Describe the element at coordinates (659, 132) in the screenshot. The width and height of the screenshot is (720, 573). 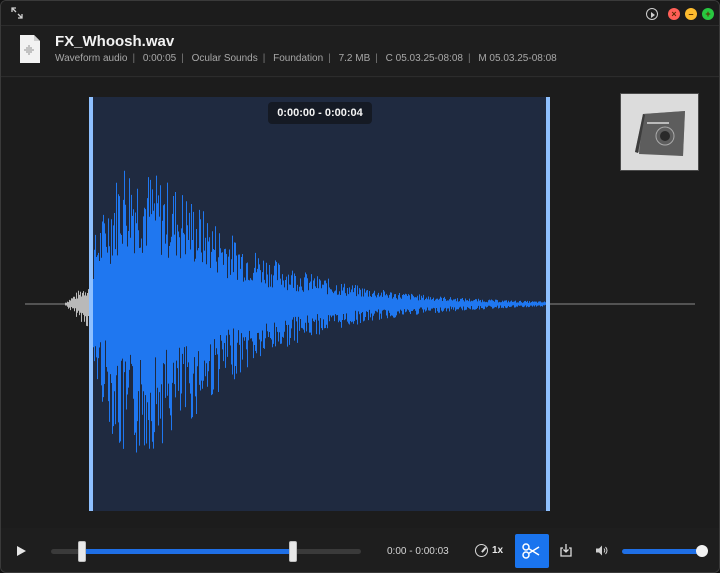
I see `album-artwork` at that location.